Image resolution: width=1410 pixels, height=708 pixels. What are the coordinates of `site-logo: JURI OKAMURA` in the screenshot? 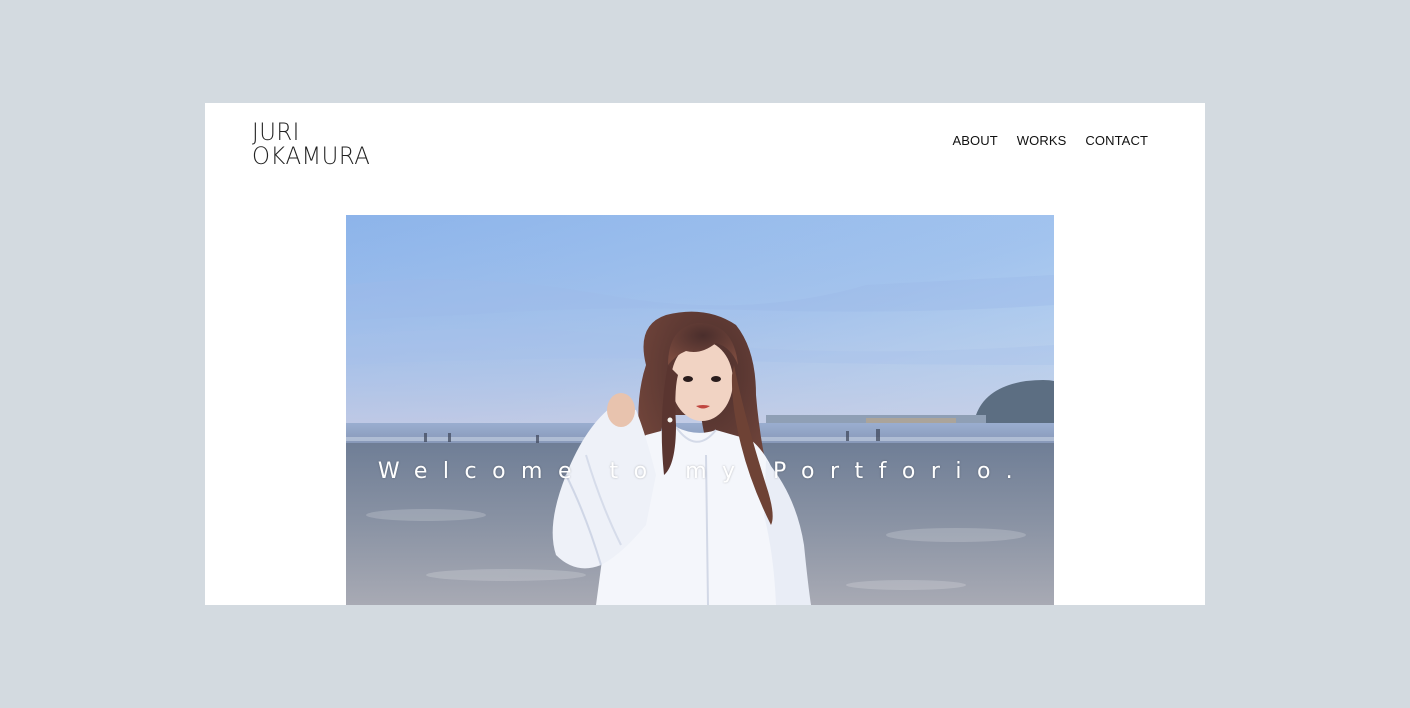 It's located at (311, 144).